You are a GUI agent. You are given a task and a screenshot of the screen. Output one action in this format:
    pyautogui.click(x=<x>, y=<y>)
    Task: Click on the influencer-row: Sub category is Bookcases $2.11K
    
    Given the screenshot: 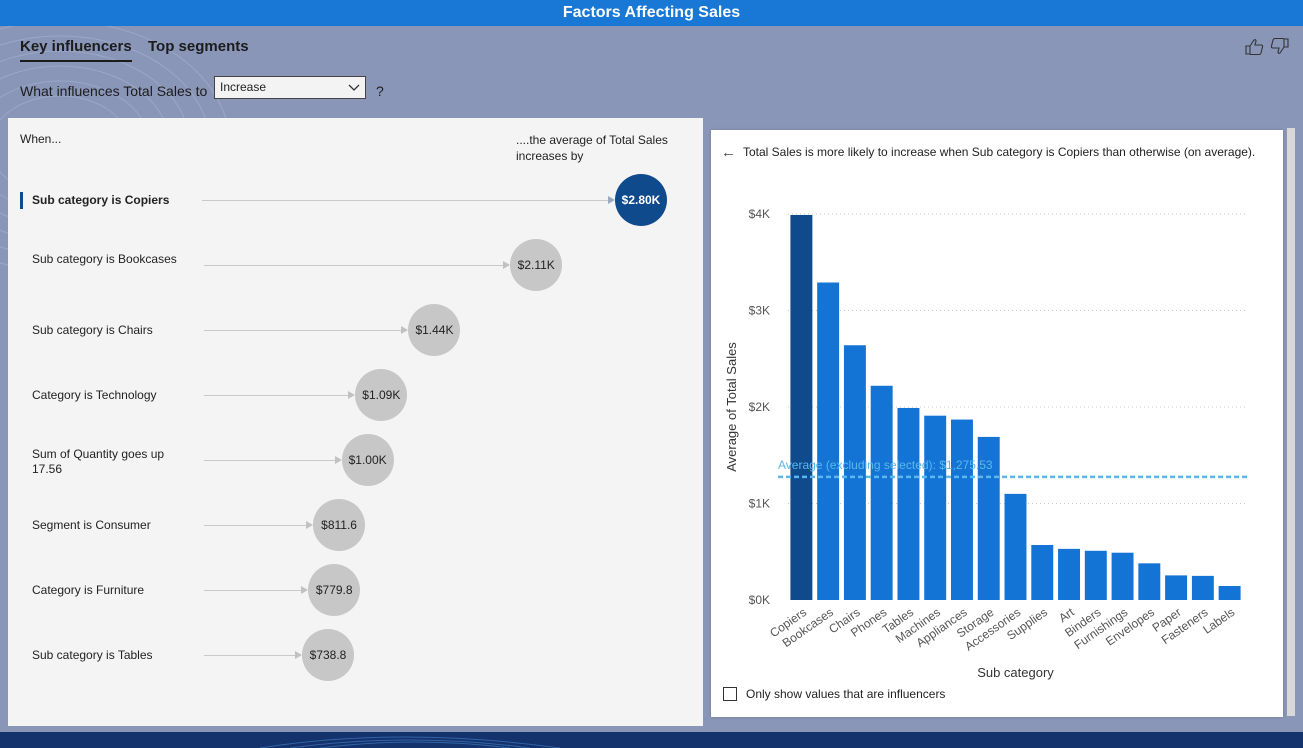 What is the action you would take?
    pyautogui.click(x=355, y=265)
    